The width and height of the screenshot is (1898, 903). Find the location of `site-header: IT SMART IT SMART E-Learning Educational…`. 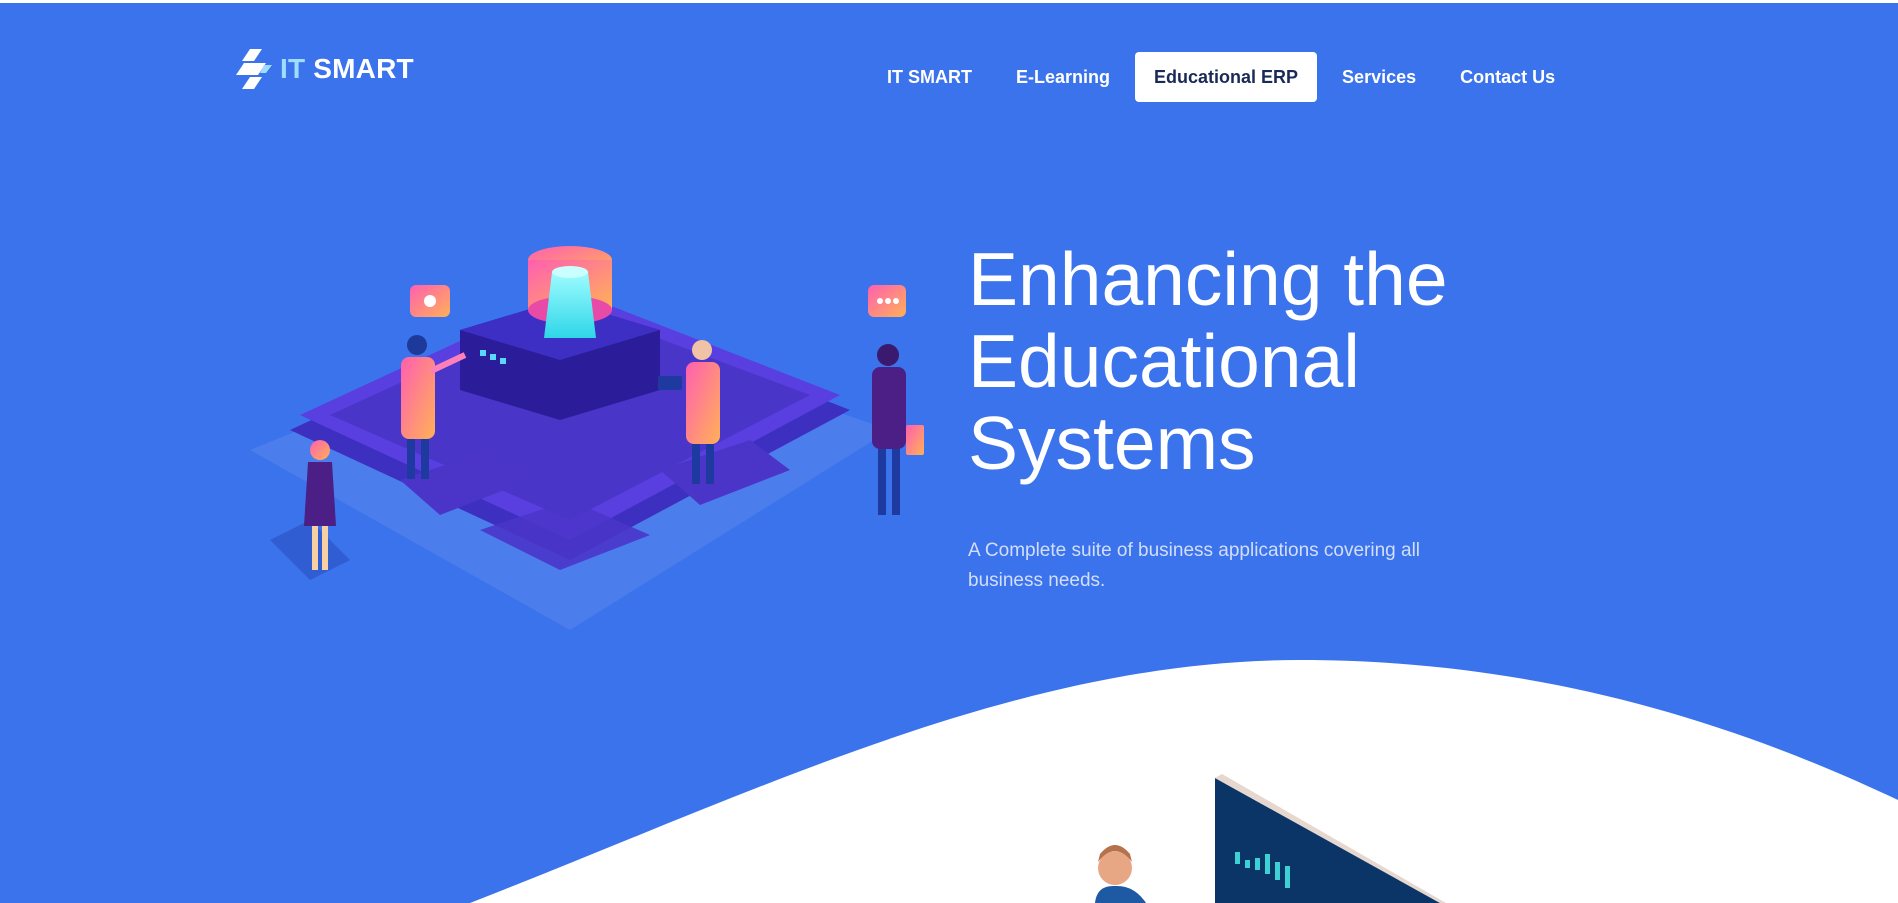

site-header: IT SMART IT SMART E-Learning Educational… is located at coordinates (949, 59).